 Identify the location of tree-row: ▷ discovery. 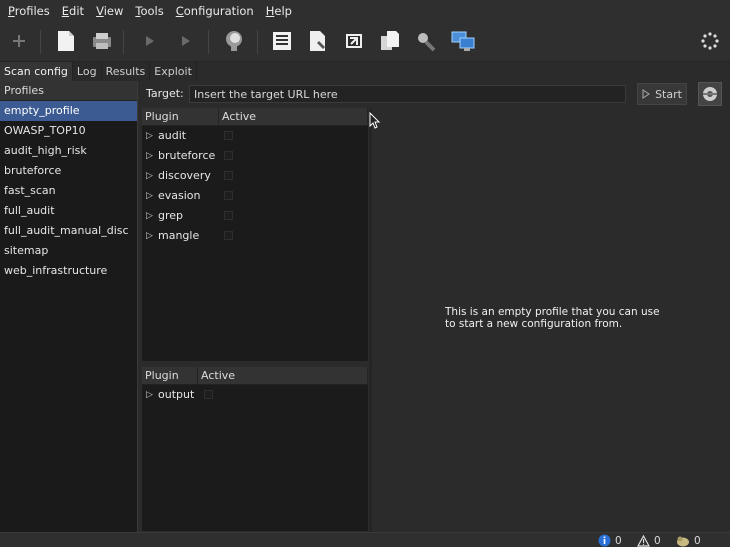
(255, 176).